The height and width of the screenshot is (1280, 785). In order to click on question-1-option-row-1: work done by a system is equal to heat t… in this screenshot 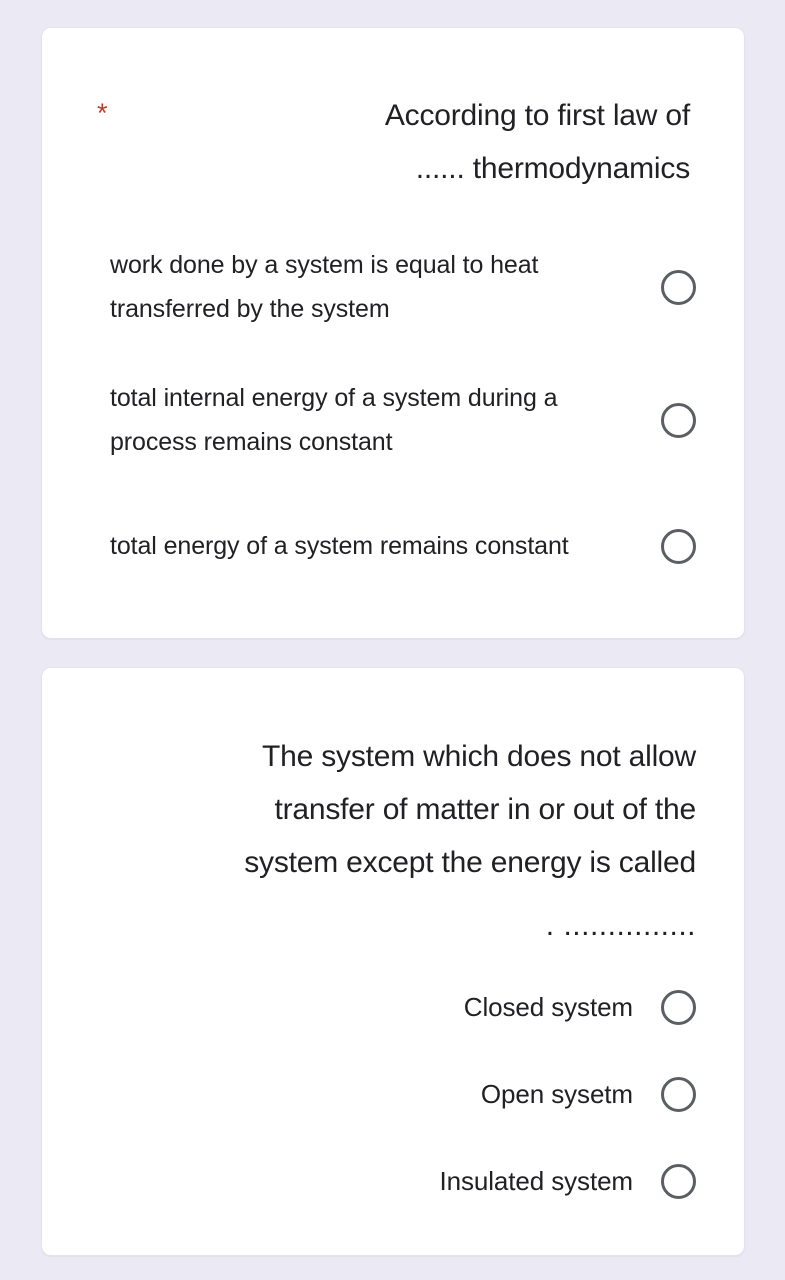, I will do `click(403, 287)`.